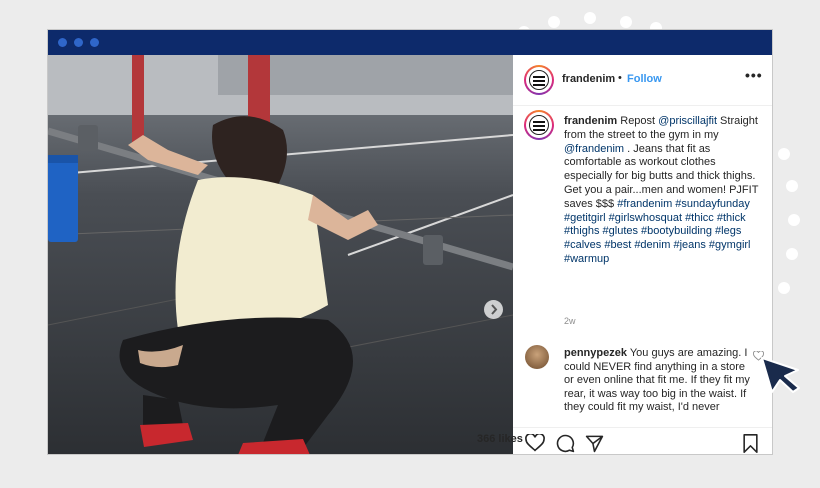 This screenshot has width=820, height=488. I want to click on caption-prefix: Repost, so click(638, 121).